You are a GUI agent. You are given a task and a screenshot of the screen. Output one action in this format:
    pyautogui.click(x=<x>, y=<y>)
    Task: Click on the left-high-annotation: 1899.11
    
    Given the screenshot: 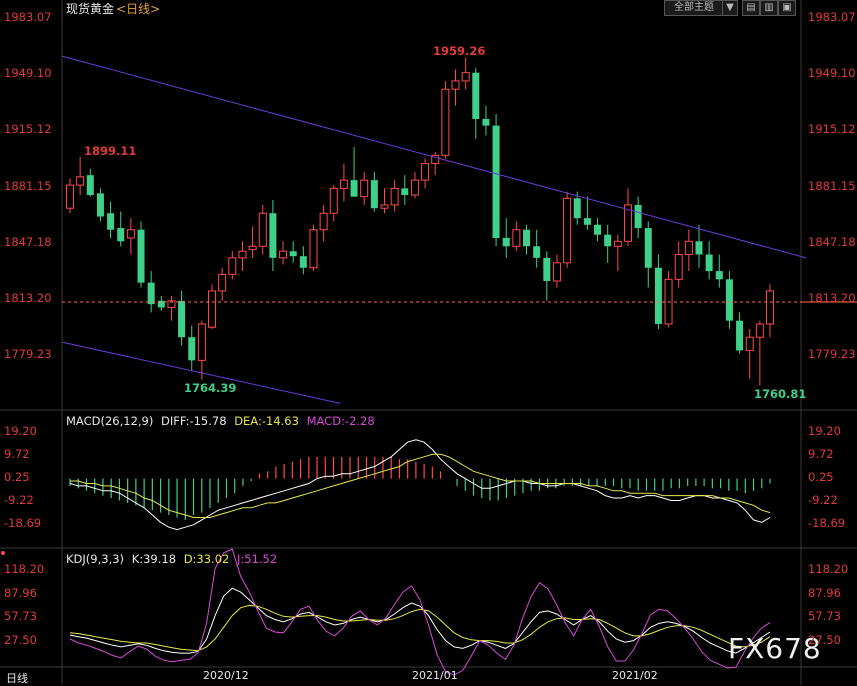 What is the action you would take?
    pyautogui.click(x=110, y=151)
    